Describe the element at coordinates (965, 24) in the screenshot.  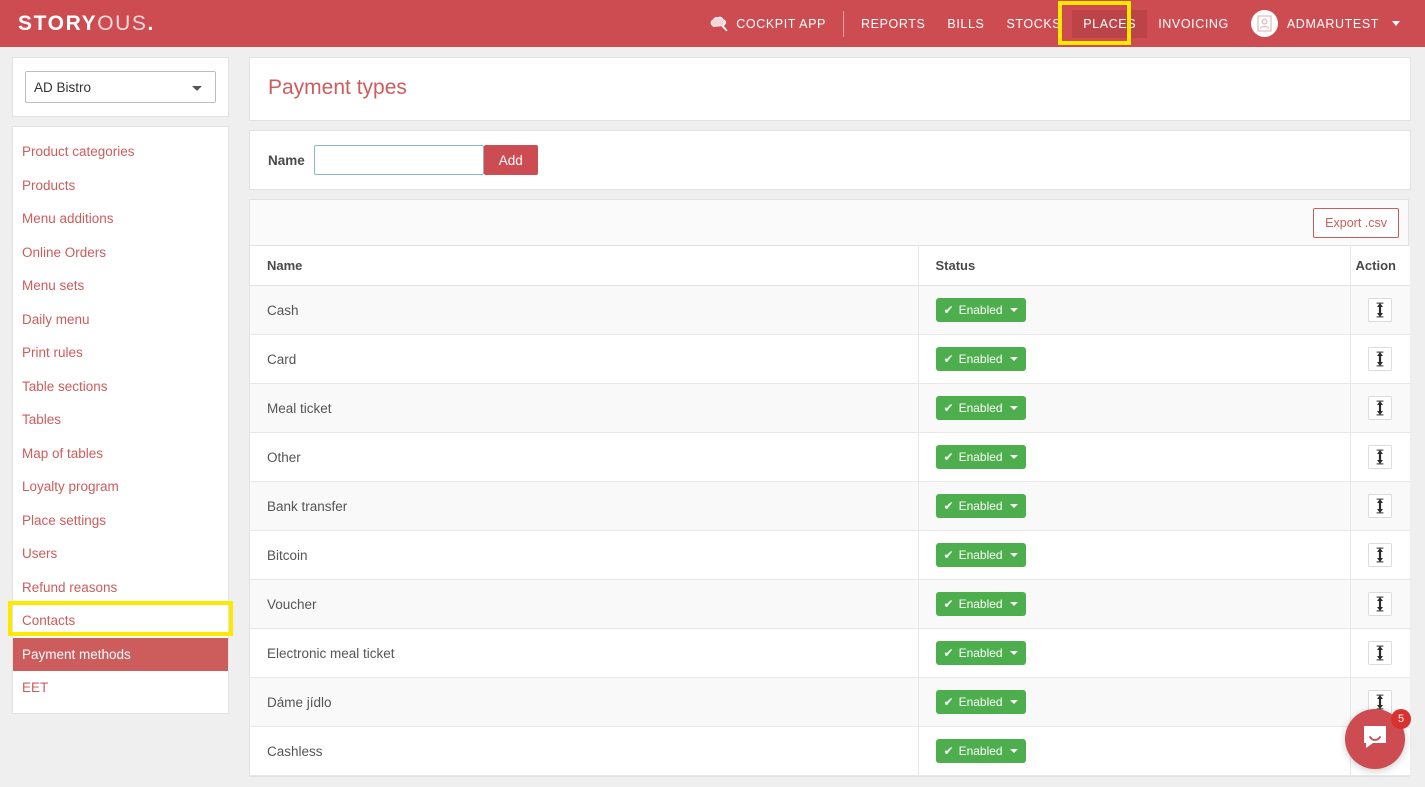
I see `nav-item-bills: BILLS` at that location.